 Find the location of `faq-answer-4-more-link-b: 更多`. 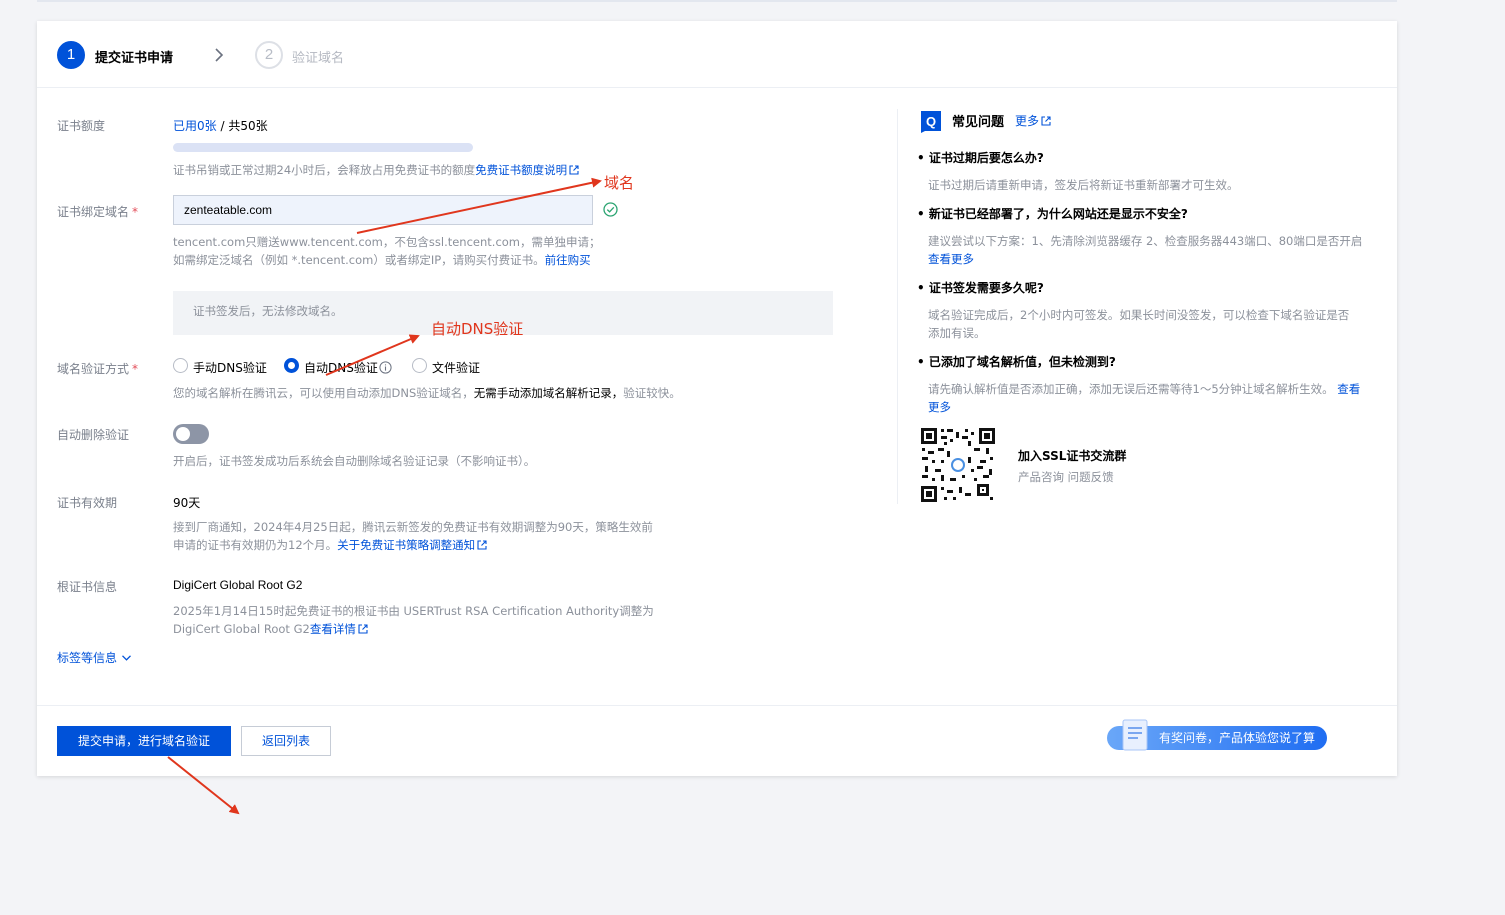

faq-answer-4-more-link-b: 更多 is located at coordinates (1155, 407).